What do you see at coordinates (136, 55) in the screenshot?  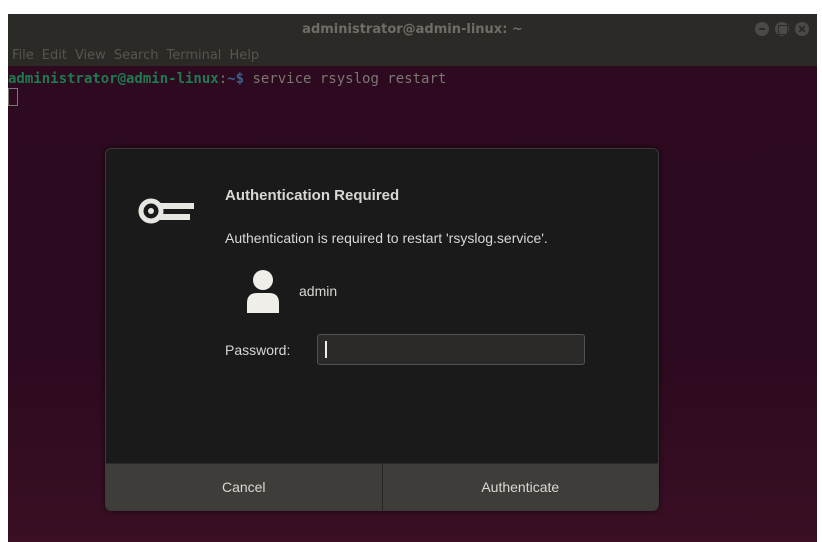 I see `menu-search: Search` at bounding box center [136, 55].